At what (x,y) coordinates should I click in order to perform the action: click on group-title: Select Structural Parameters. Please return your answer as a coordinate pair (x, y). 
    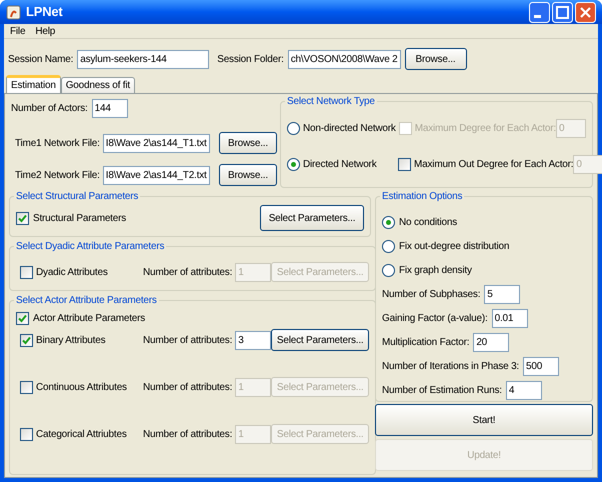
    Looking at the image, I should click on (77, 197).